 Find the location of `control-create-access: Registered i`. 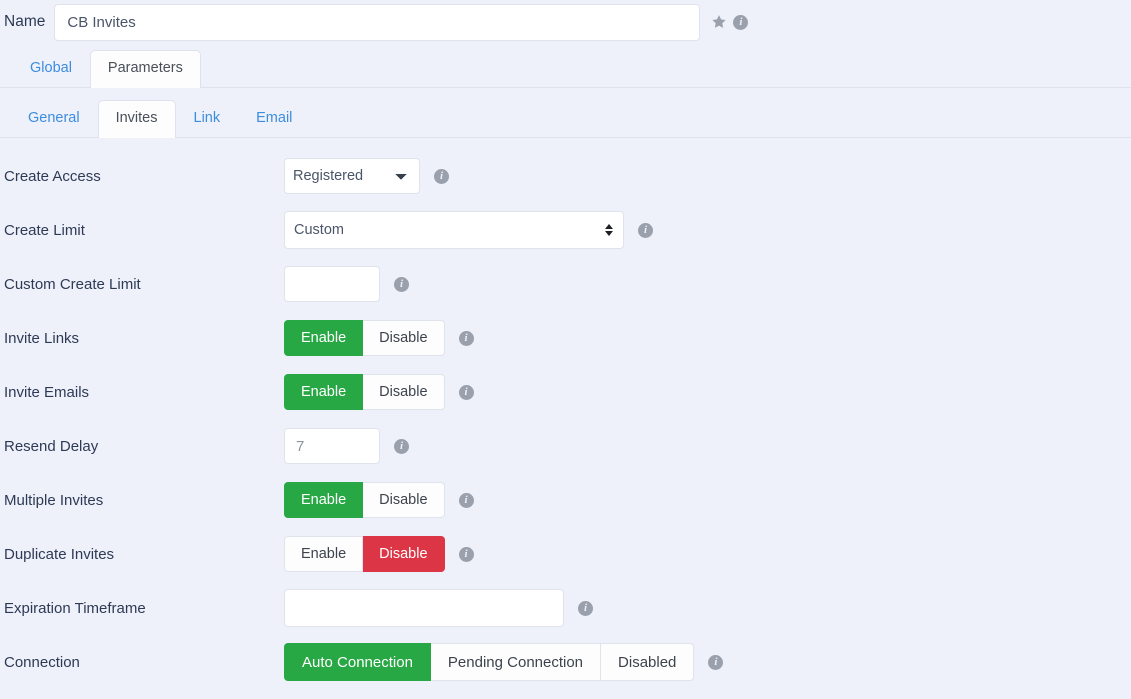

control-create-access: Registered i is located at coordinates (366, 176).